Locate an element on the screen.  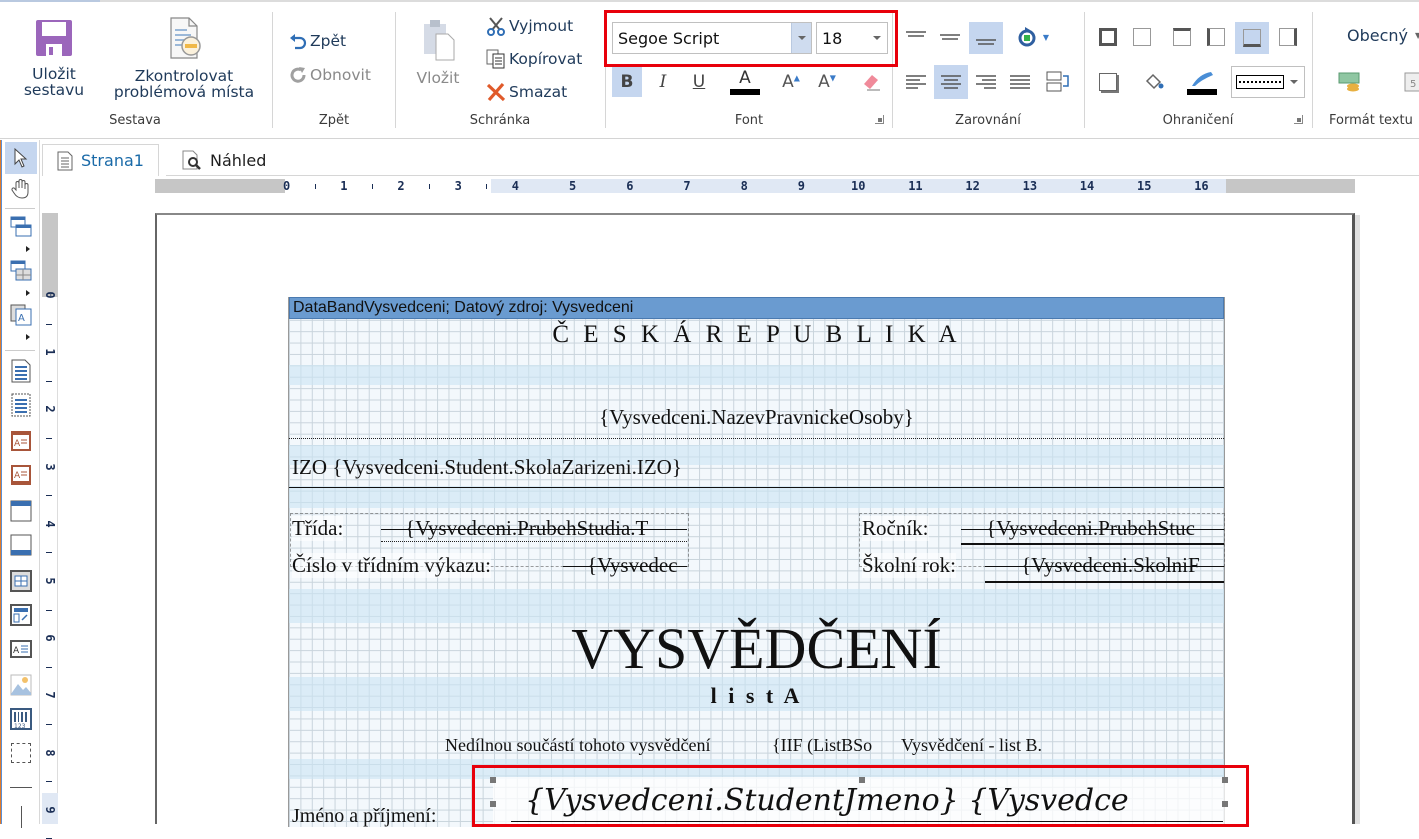
font-color-button: A is located at coordinates (745, 82).